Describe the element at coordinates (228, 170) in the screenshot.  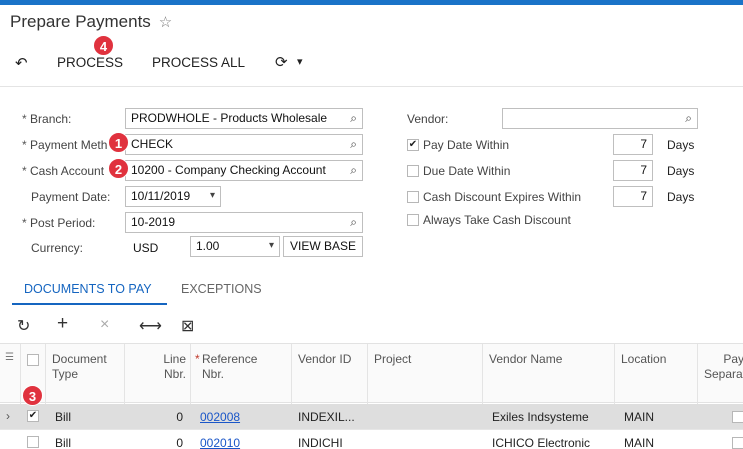
I see `cash-account-value: 10200 - Company Checking Account` at that location.